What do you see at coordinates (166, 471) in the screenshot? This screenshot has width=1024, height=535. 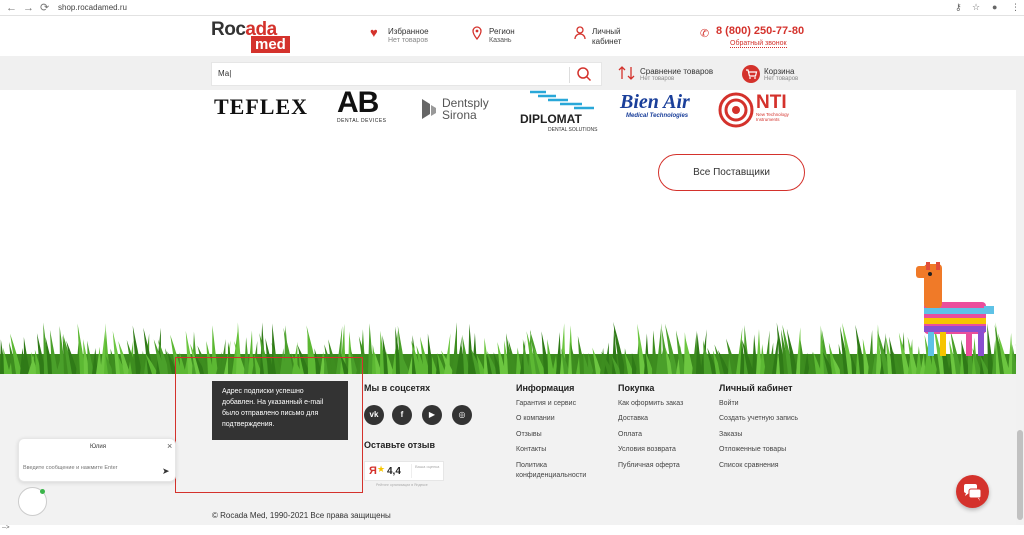 I see `send-icon: ➤` at bounding box center [166, 471].